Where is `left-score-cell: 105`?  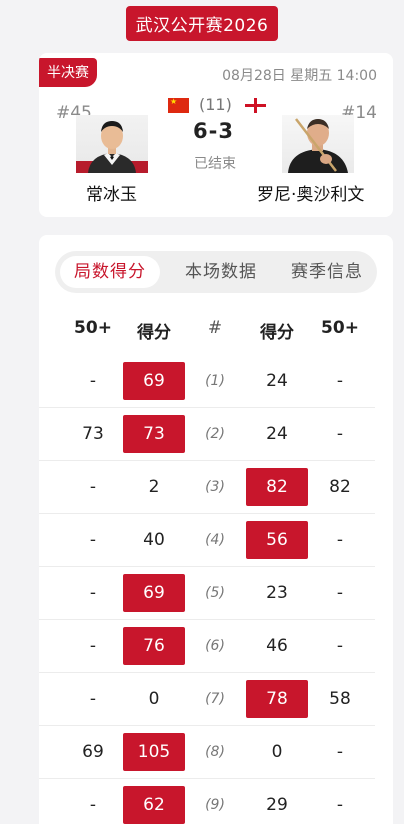
left-score-cell: 105 is located at coordinates (154, 752).